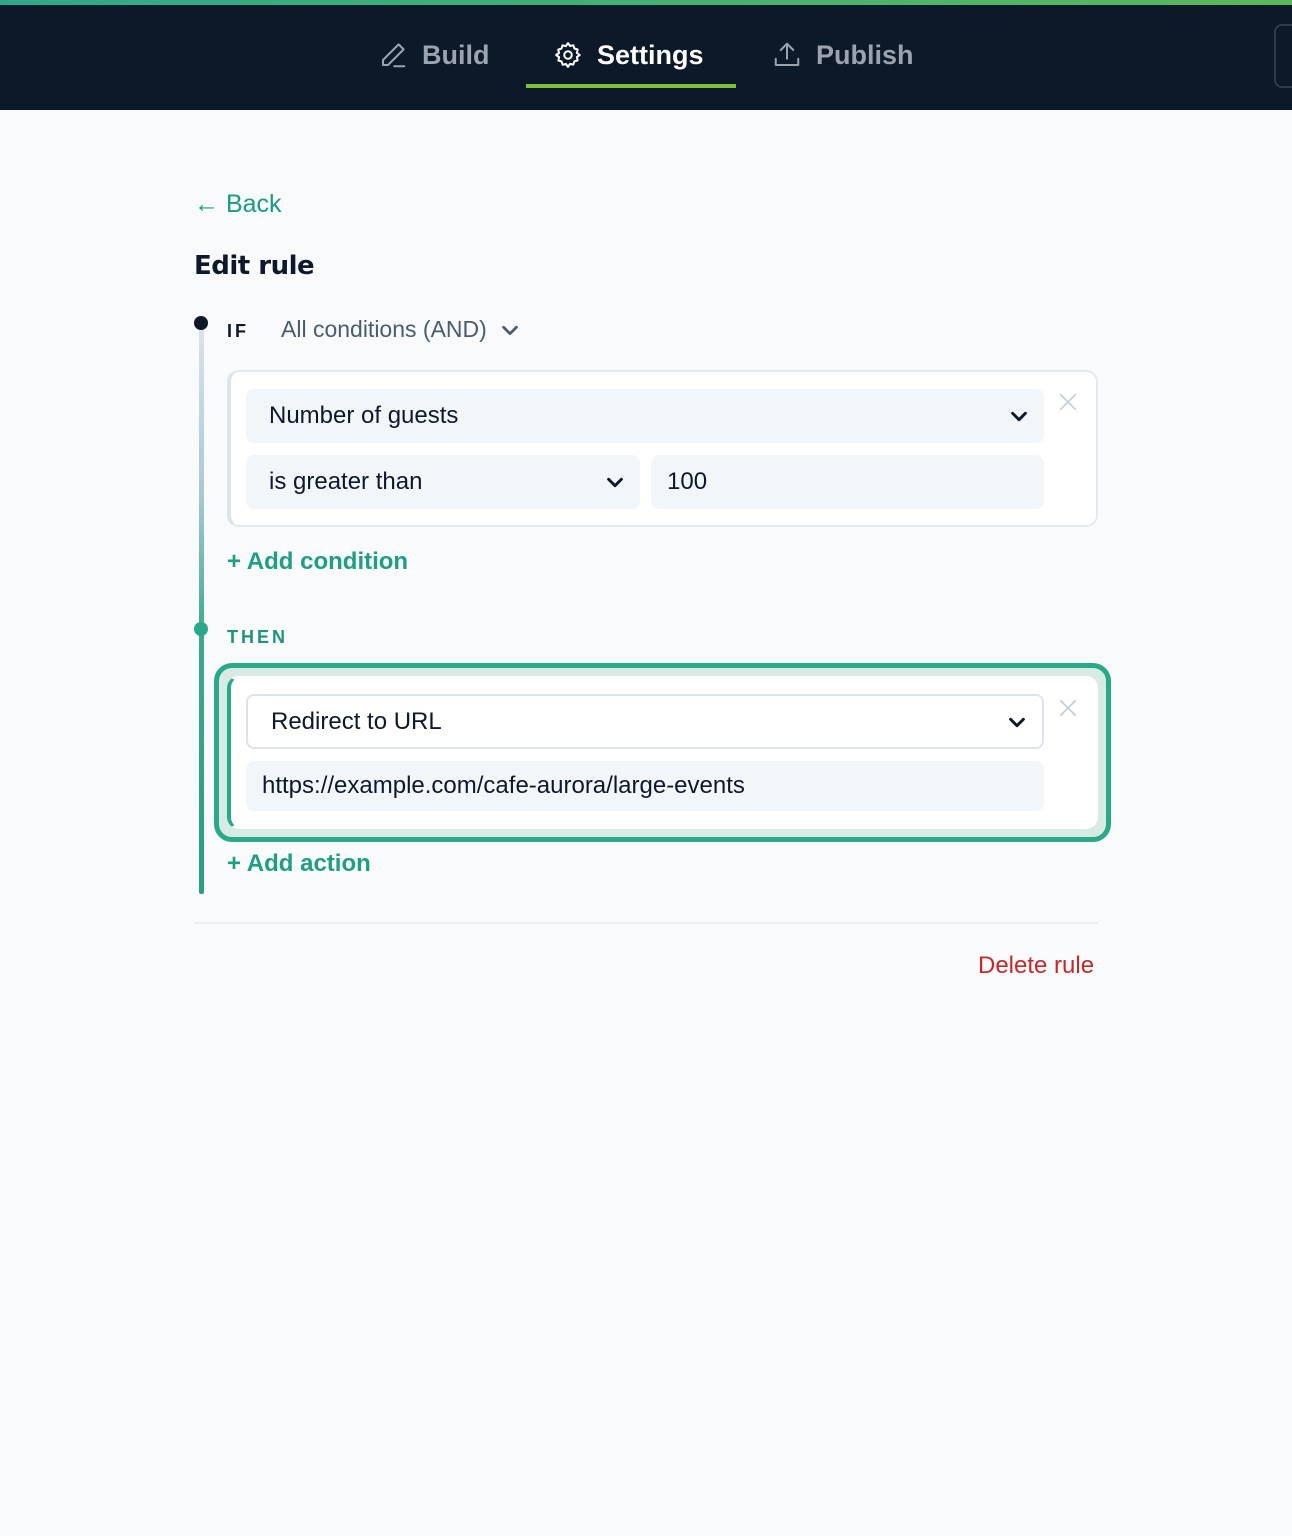 The width and height of the screenshot is (1292, 1536). Describe the element at coordinates (257, 637) in the screenshot. I see `then-section-label: THEN` at that location.